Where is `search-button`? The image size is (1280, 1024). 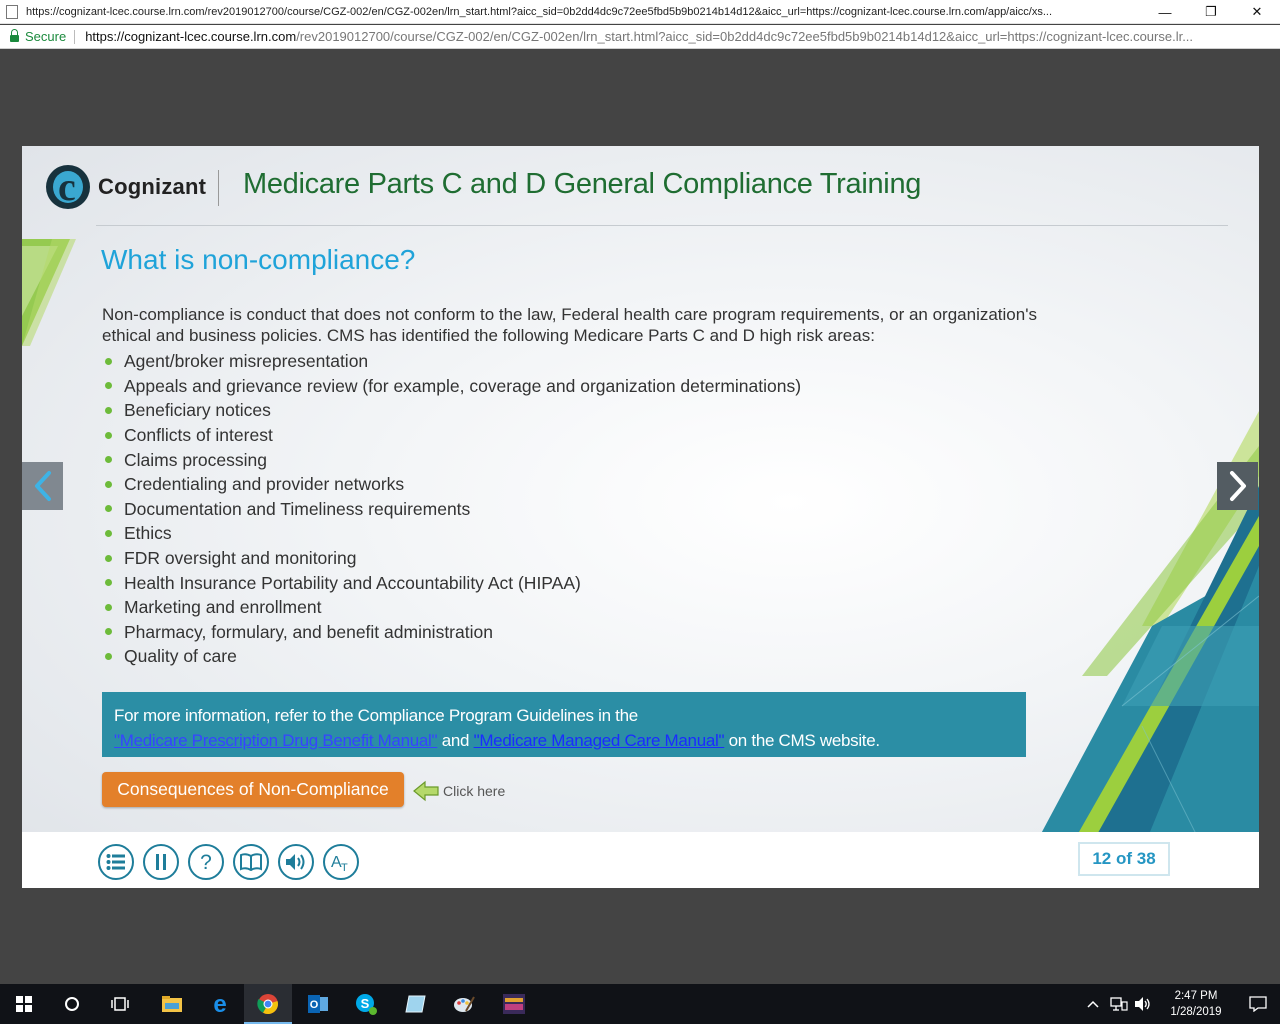
search-button is located at coordinates (72, 1004).